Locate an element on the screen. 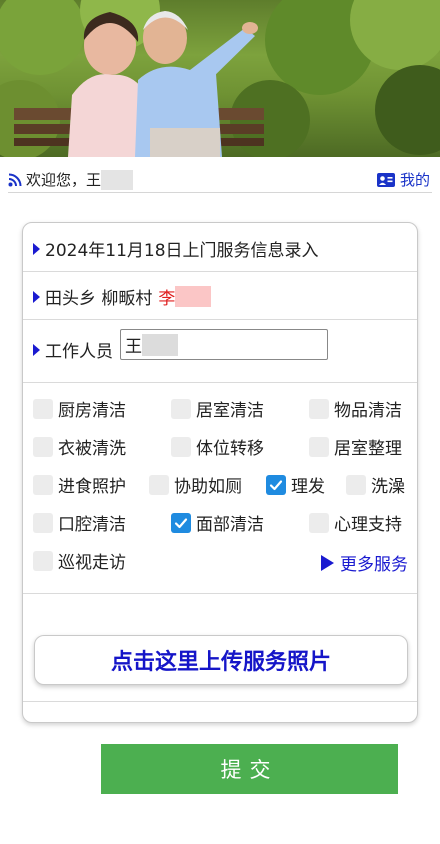 The height and width of the screenshot is (844, 440). divider is located at coordinates (220, 701).